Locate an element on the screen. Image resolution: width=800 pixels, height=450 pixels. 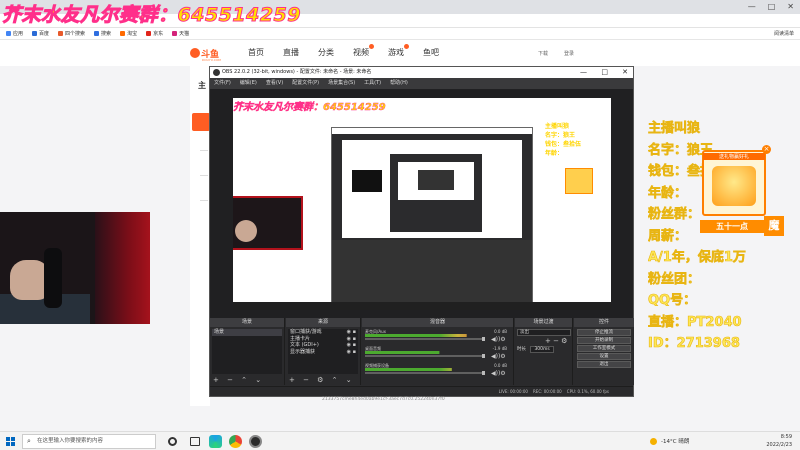
menu-profile: 配置文件(P) is located at coordinates (305, 83).